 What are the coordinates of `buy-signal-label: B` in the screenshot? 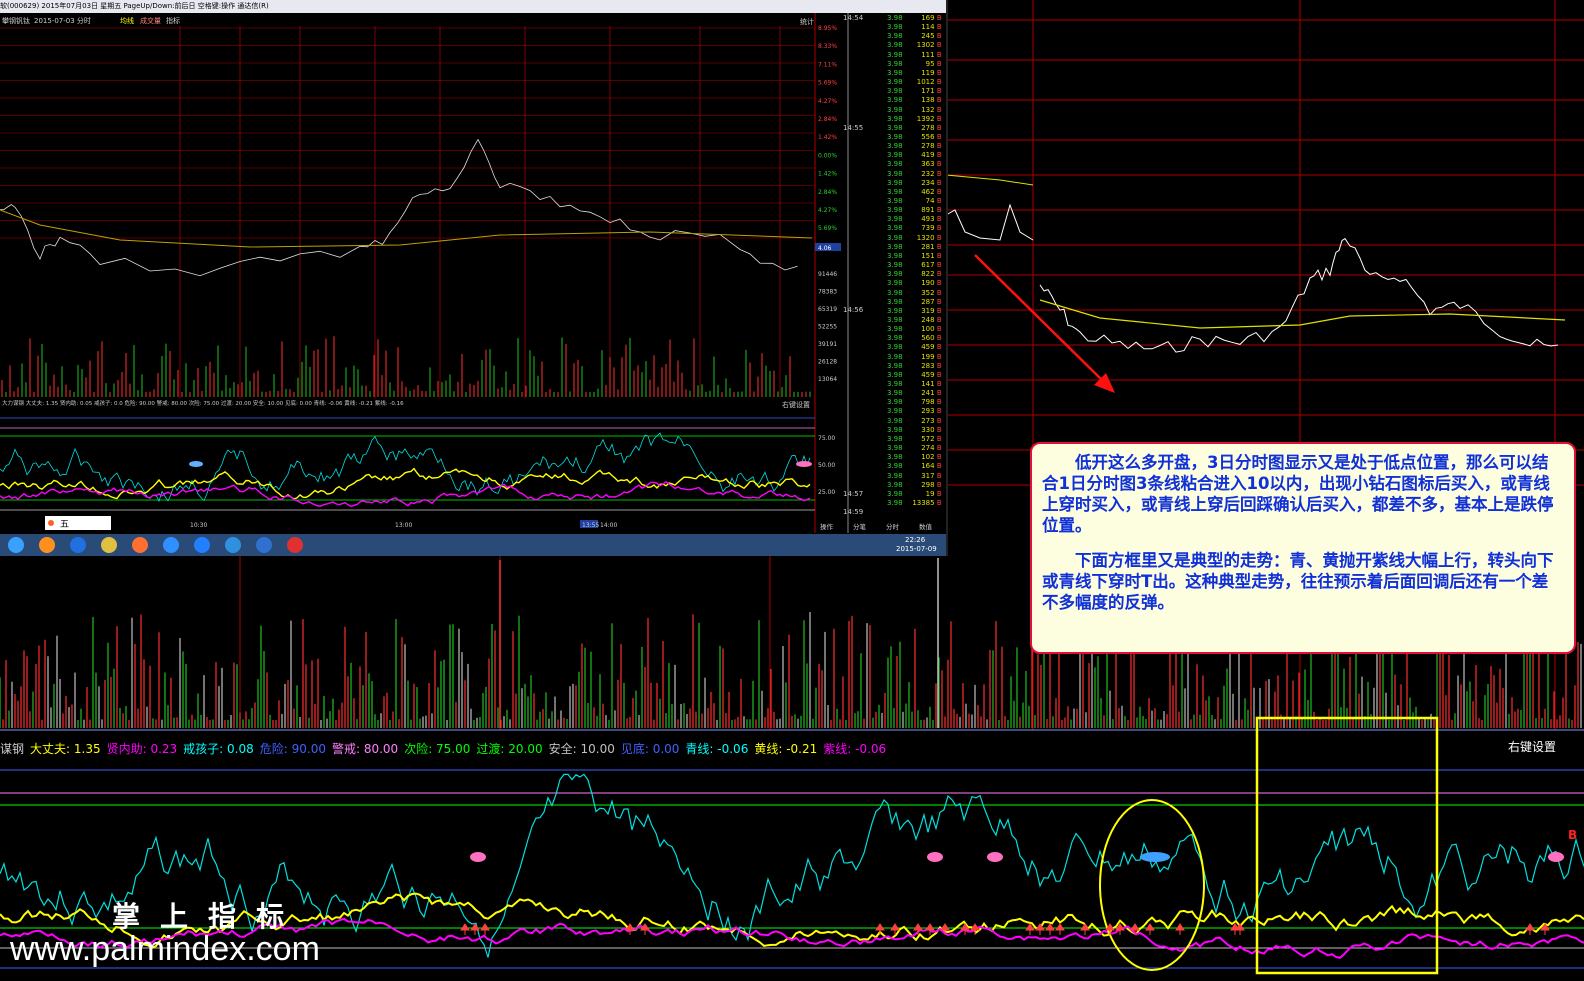 It's located at (1573, 835).